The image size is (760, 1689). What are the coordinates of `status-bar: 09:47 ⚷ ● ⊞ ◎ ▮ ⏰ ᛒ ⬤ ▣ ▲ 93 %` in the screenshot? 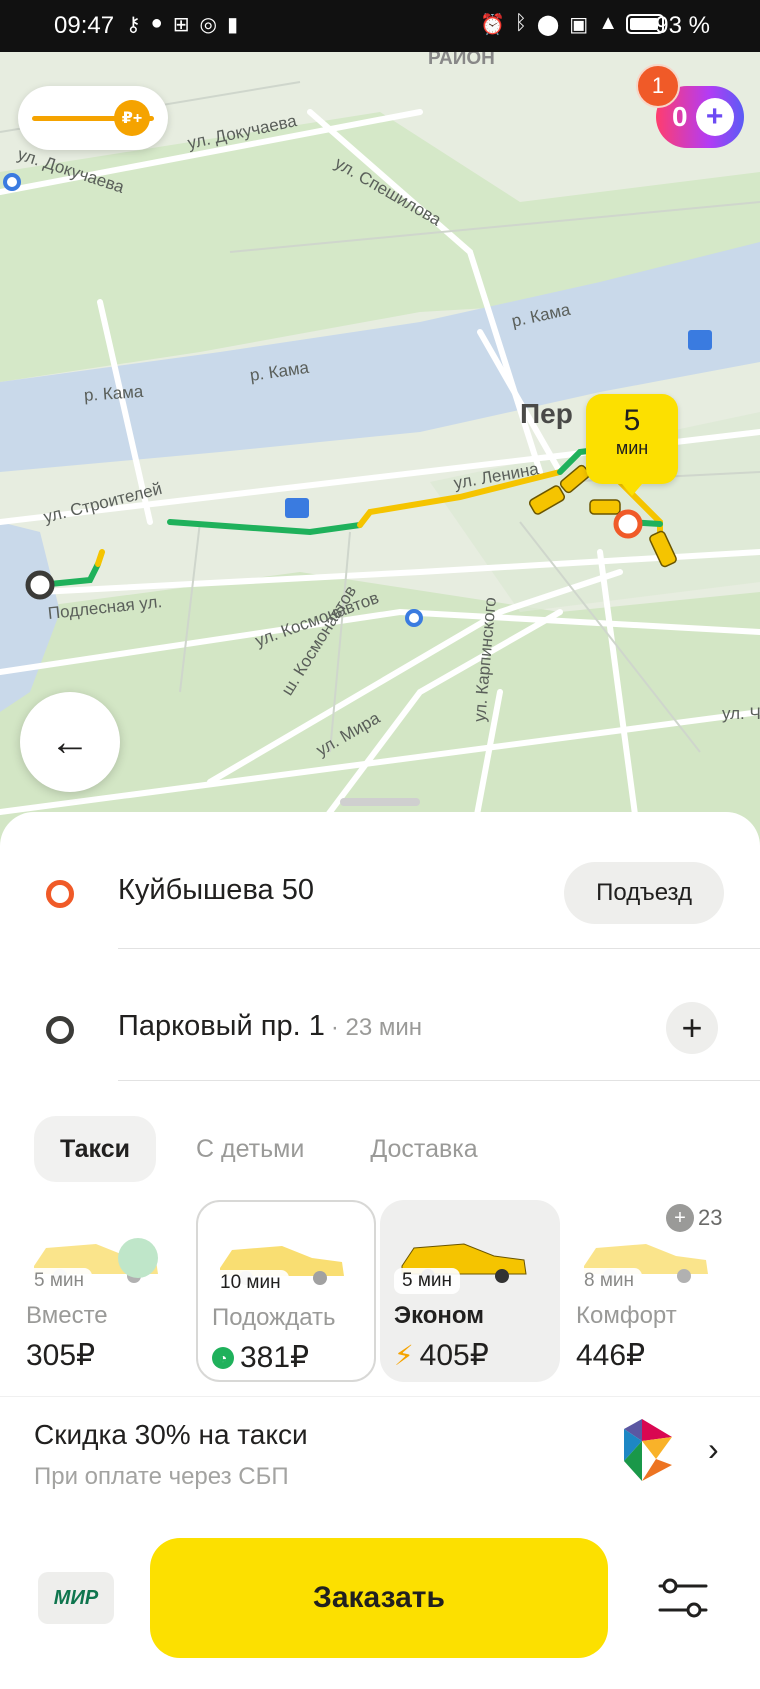 It's located at (380, 26).